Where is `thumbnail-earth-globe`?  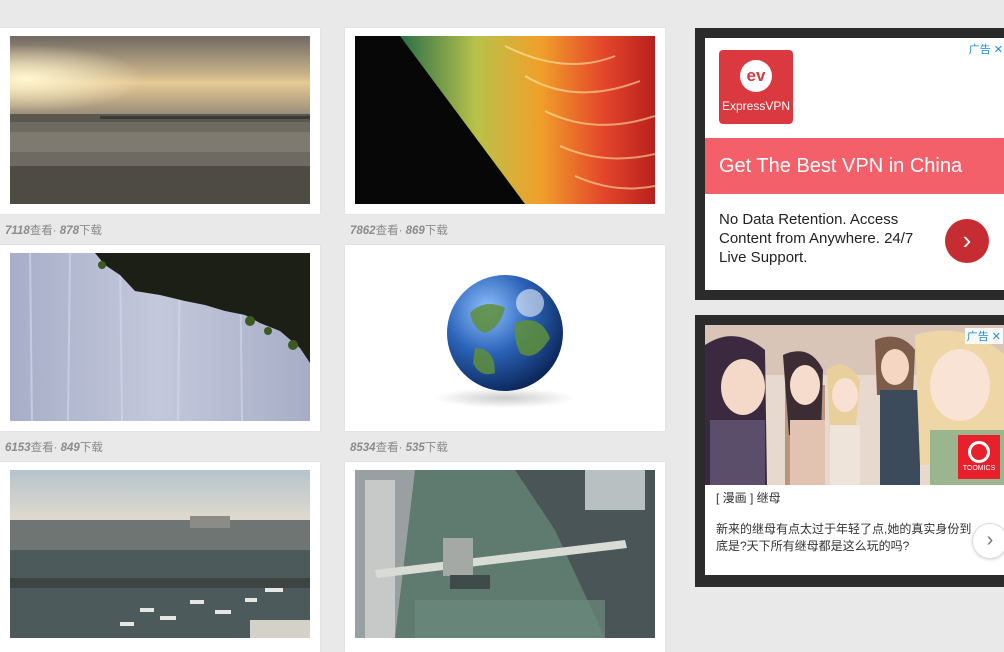 thumbnail-earth-globe is located at coordinates (505, 337).